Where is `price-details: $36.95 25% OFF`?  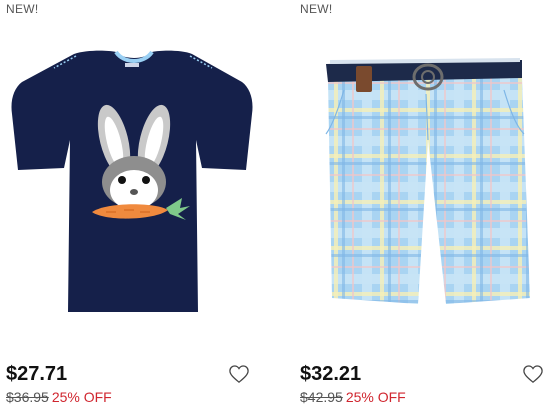 price-details: $36.95 25% OFF is located at coordinates (59, 397).